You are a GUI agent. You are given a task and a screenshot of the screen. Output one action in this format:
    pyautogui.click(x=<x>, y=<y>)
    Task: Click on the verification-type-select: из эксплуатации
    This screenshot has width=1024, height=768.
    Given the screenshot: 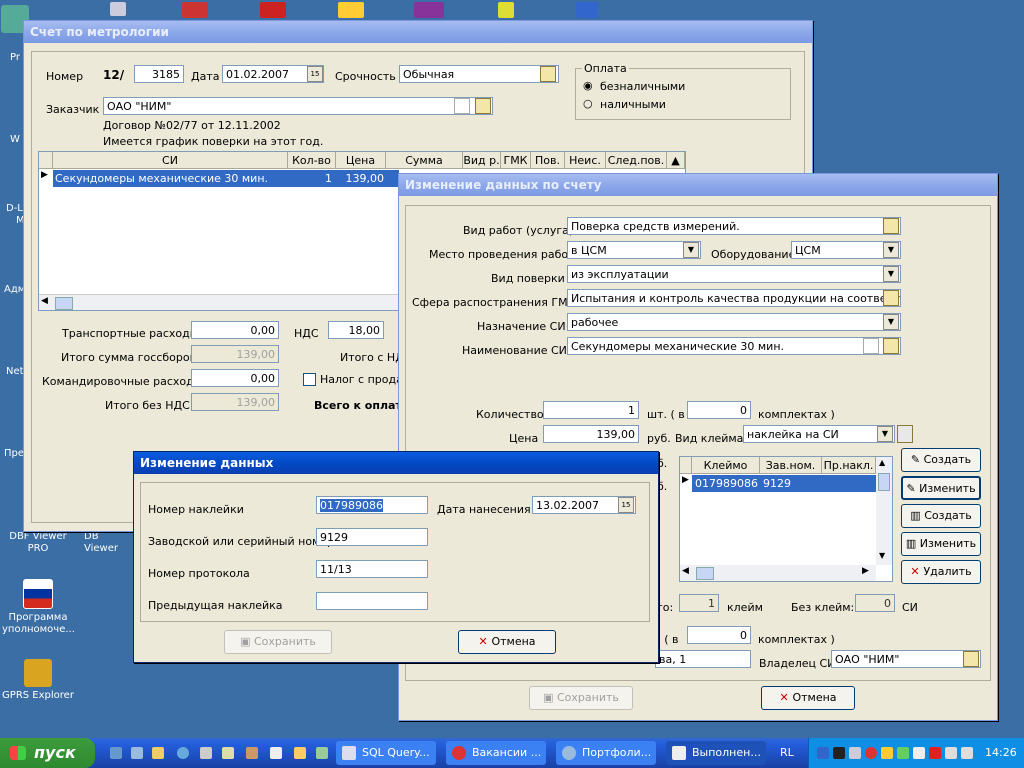 What is the action you would take?
    pyautogui.click(x=734, y=274)
    